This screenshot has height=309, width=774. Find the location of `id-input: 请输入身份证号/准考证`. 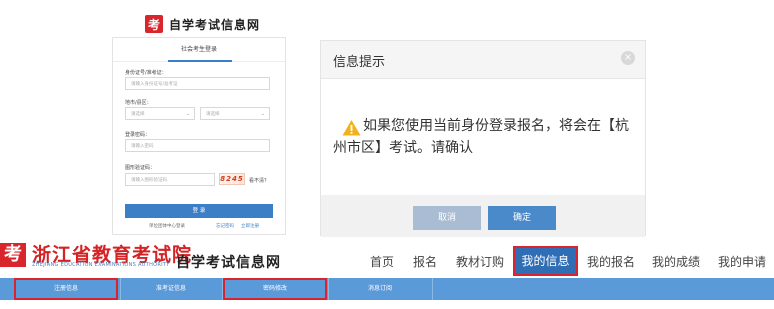

id-input: 请输入身份证号/准考证 is located at coordinates (197, 83).